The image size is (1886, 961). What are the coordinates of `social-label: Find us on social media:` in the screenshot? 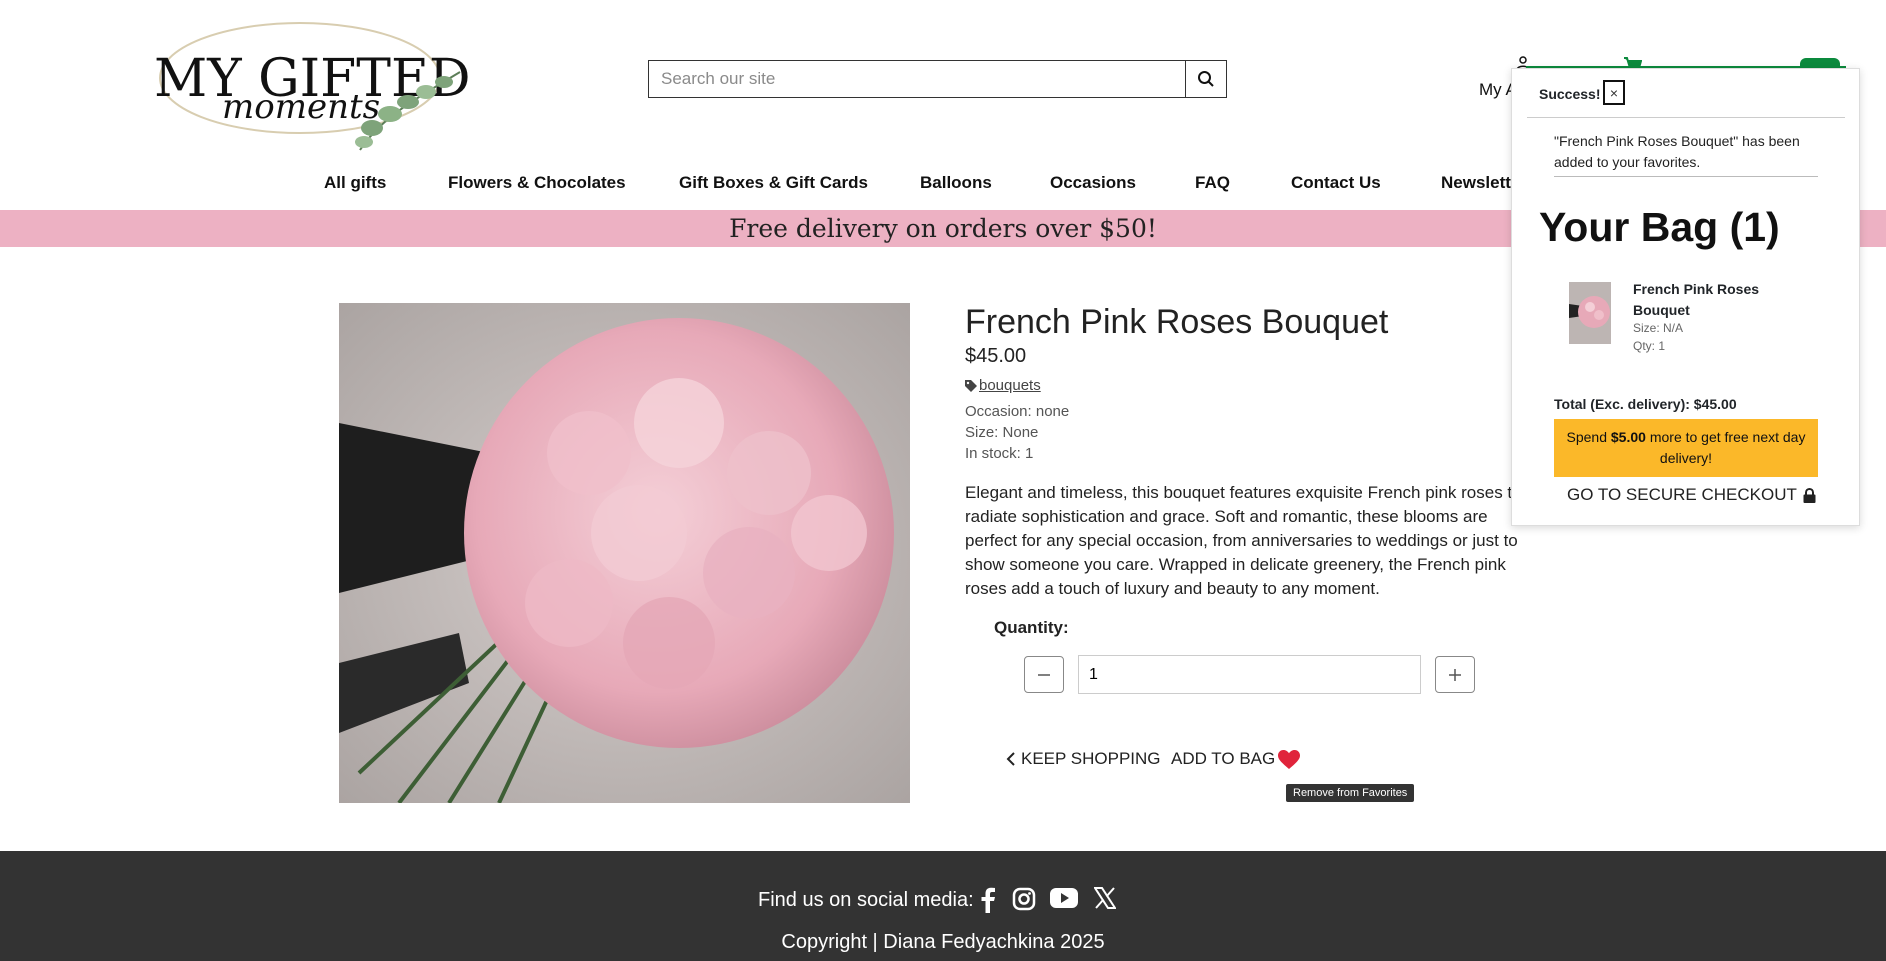 It's located at (866, 900).